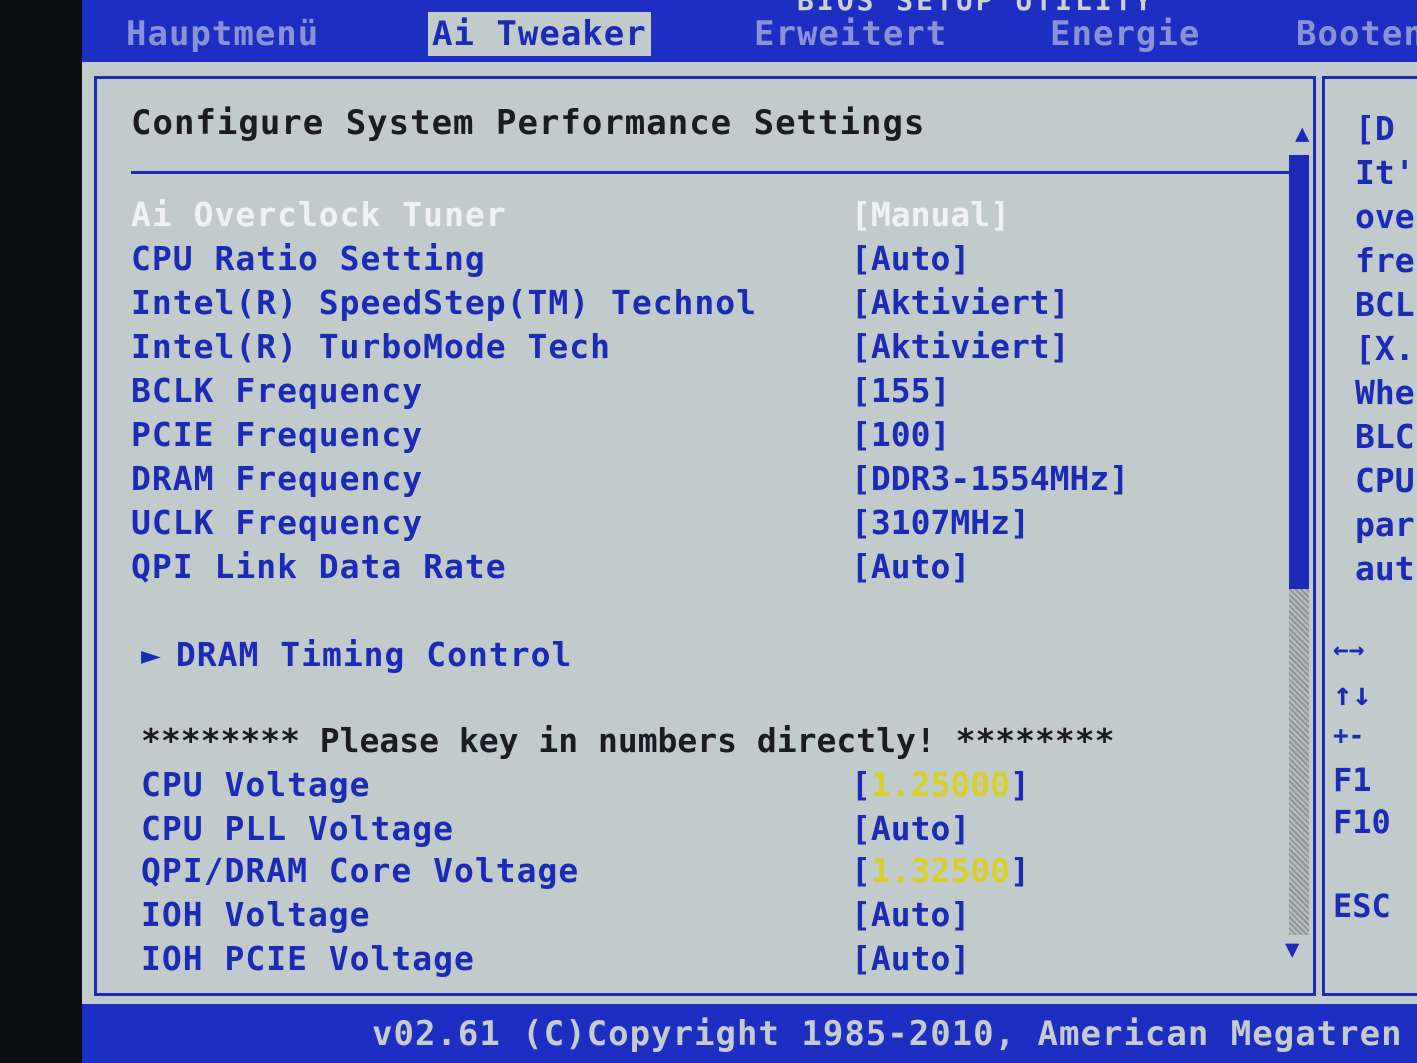  I want to click on setting-uclk-frequency: UCLK Frequency, so click(277, 522).